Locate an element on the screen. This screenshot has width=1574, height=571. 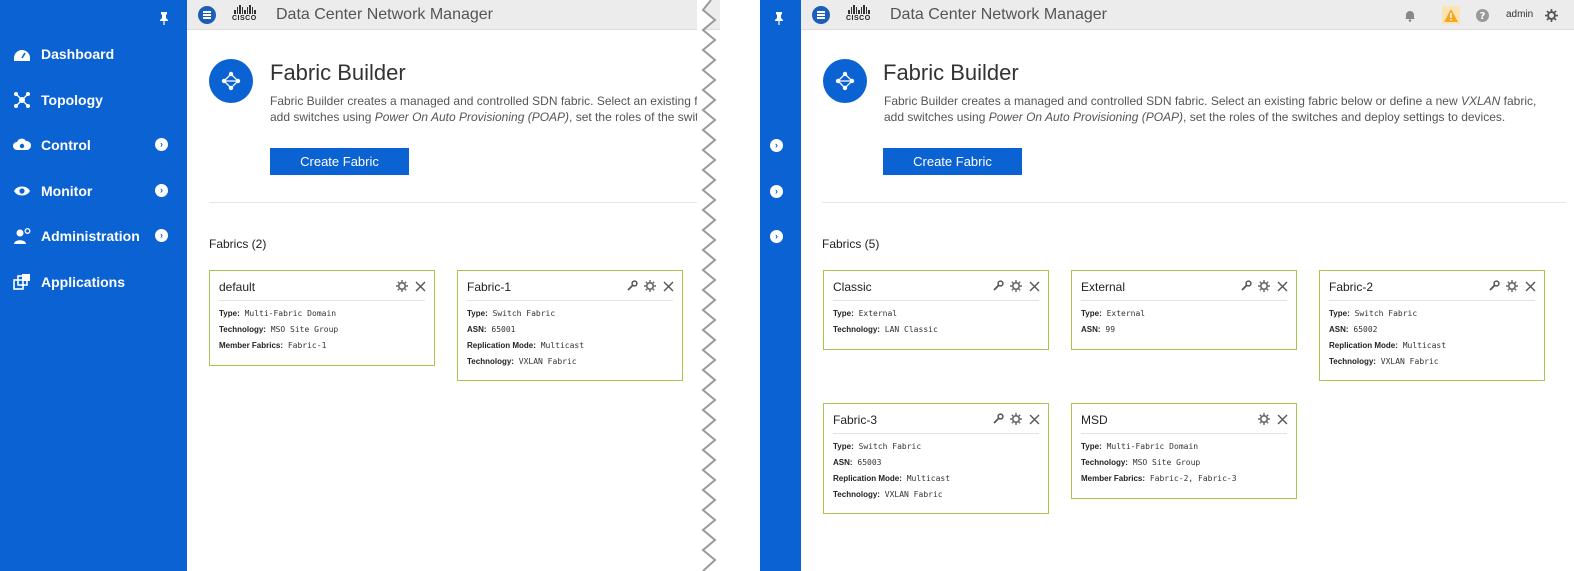
help-icon: ? is located at coordinates (1482, 15).